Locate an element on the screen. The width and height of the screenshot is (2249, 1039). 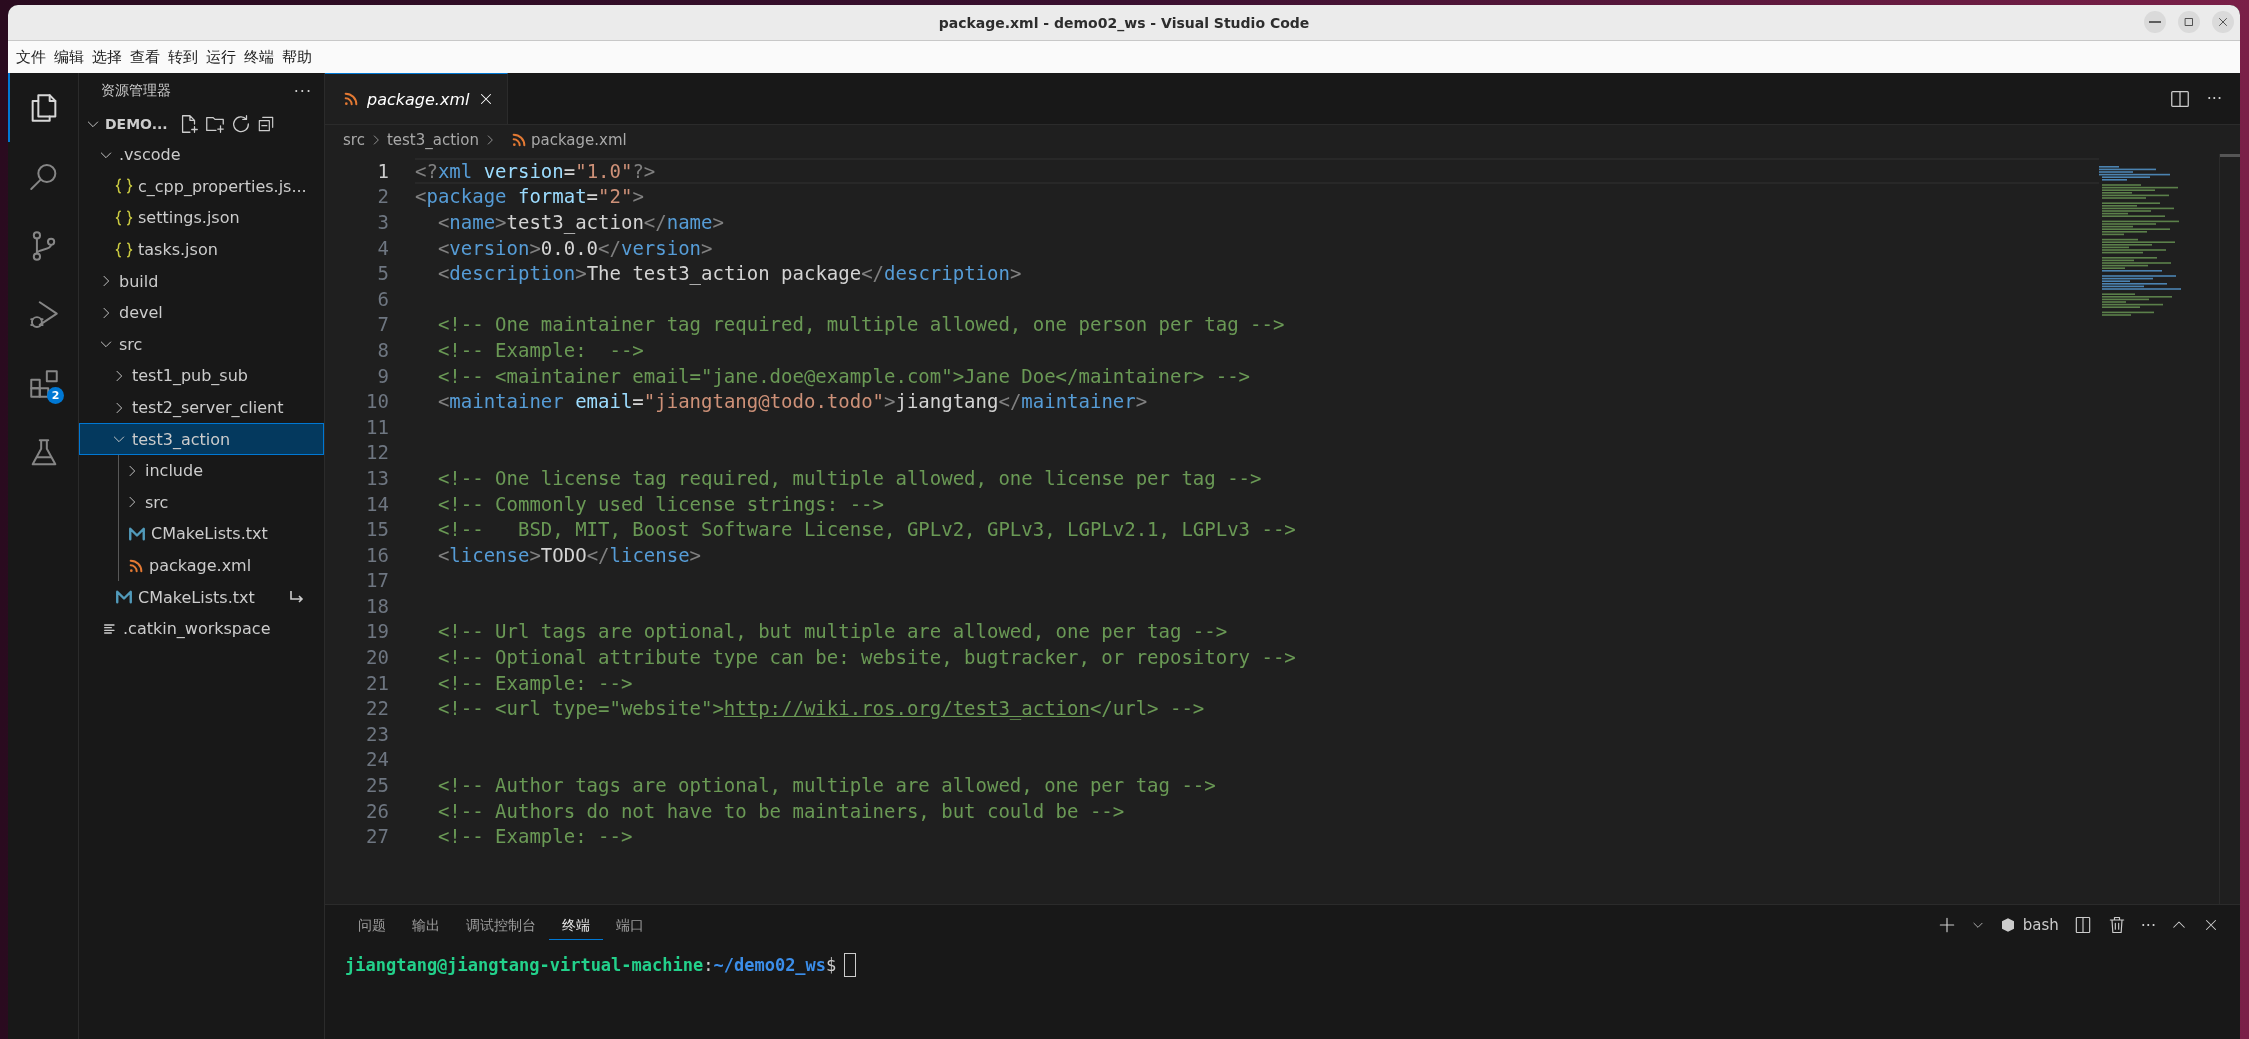
menu-item: 查看 is located at coordinates (145, 57).